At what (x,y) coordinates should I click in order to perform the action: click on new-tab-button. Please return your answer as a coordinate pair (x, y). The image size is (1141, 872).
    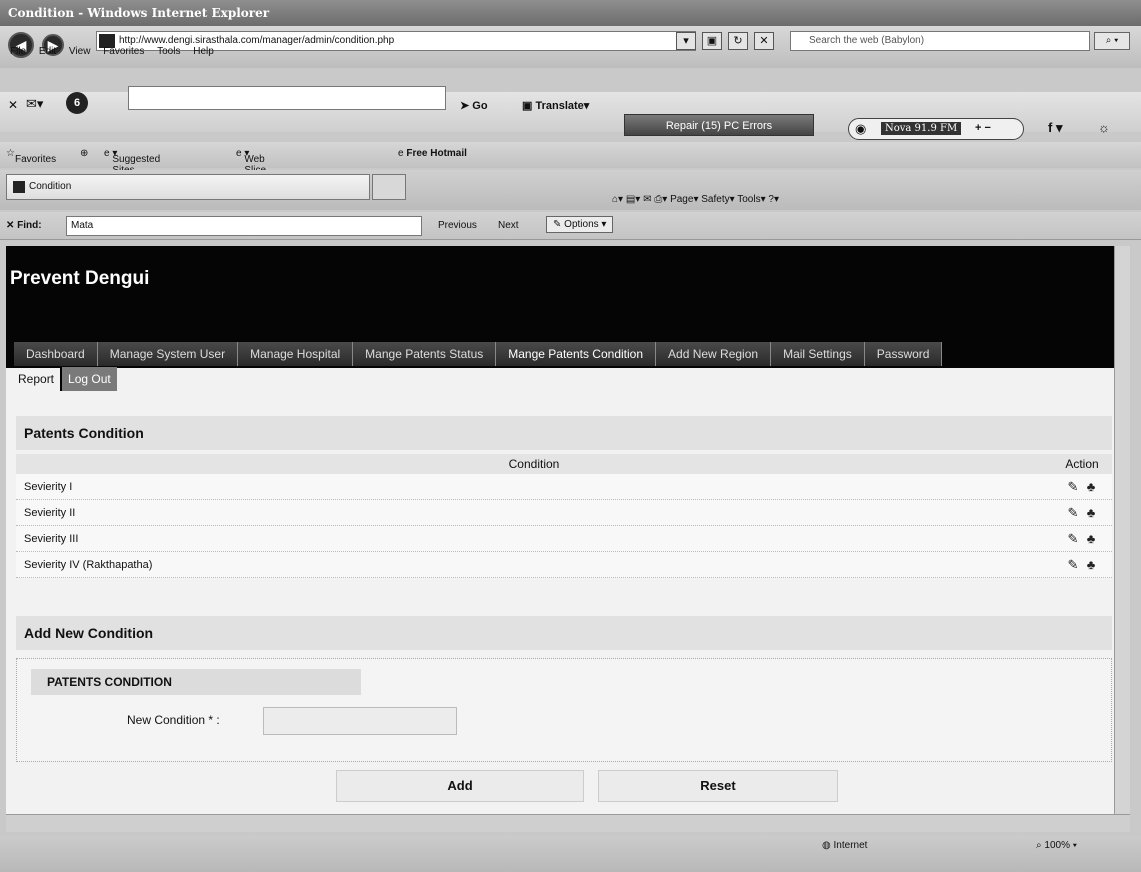
    Looking at the image, I should click on (389, 187).